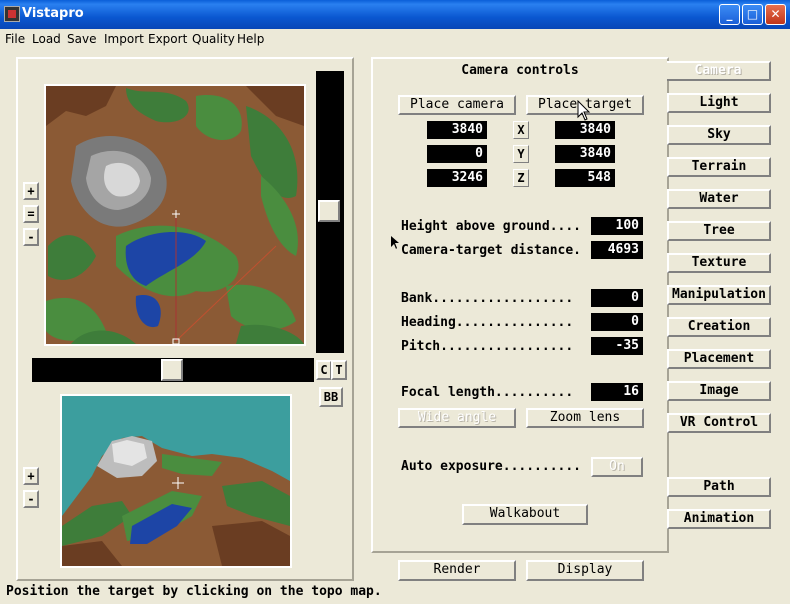 Image resolution: width=790 pixels, height=604 pixels. Describe the element at coordinates (329, 211) in the screenshot. I see `vertical-slider-thumb` at that location.